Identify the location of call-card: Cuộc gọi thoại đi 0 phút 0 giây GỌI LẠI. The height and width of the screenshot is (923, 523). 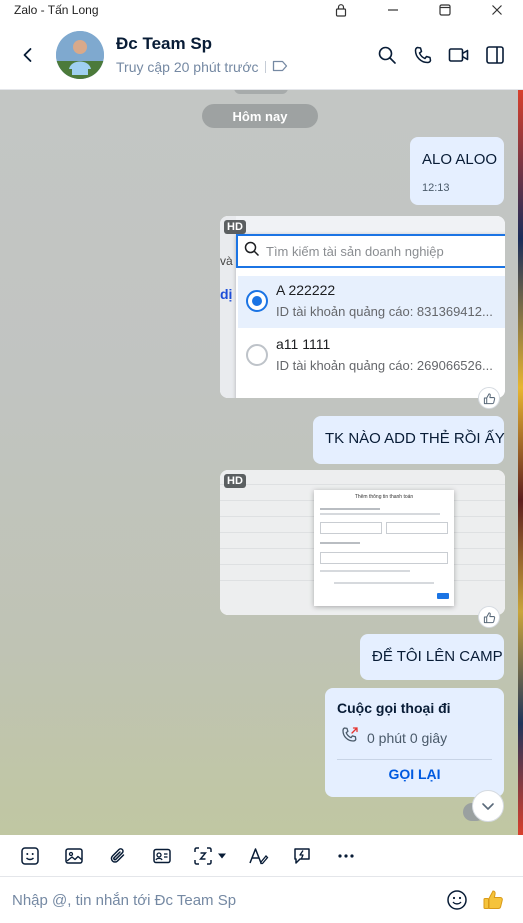
(414, 742).